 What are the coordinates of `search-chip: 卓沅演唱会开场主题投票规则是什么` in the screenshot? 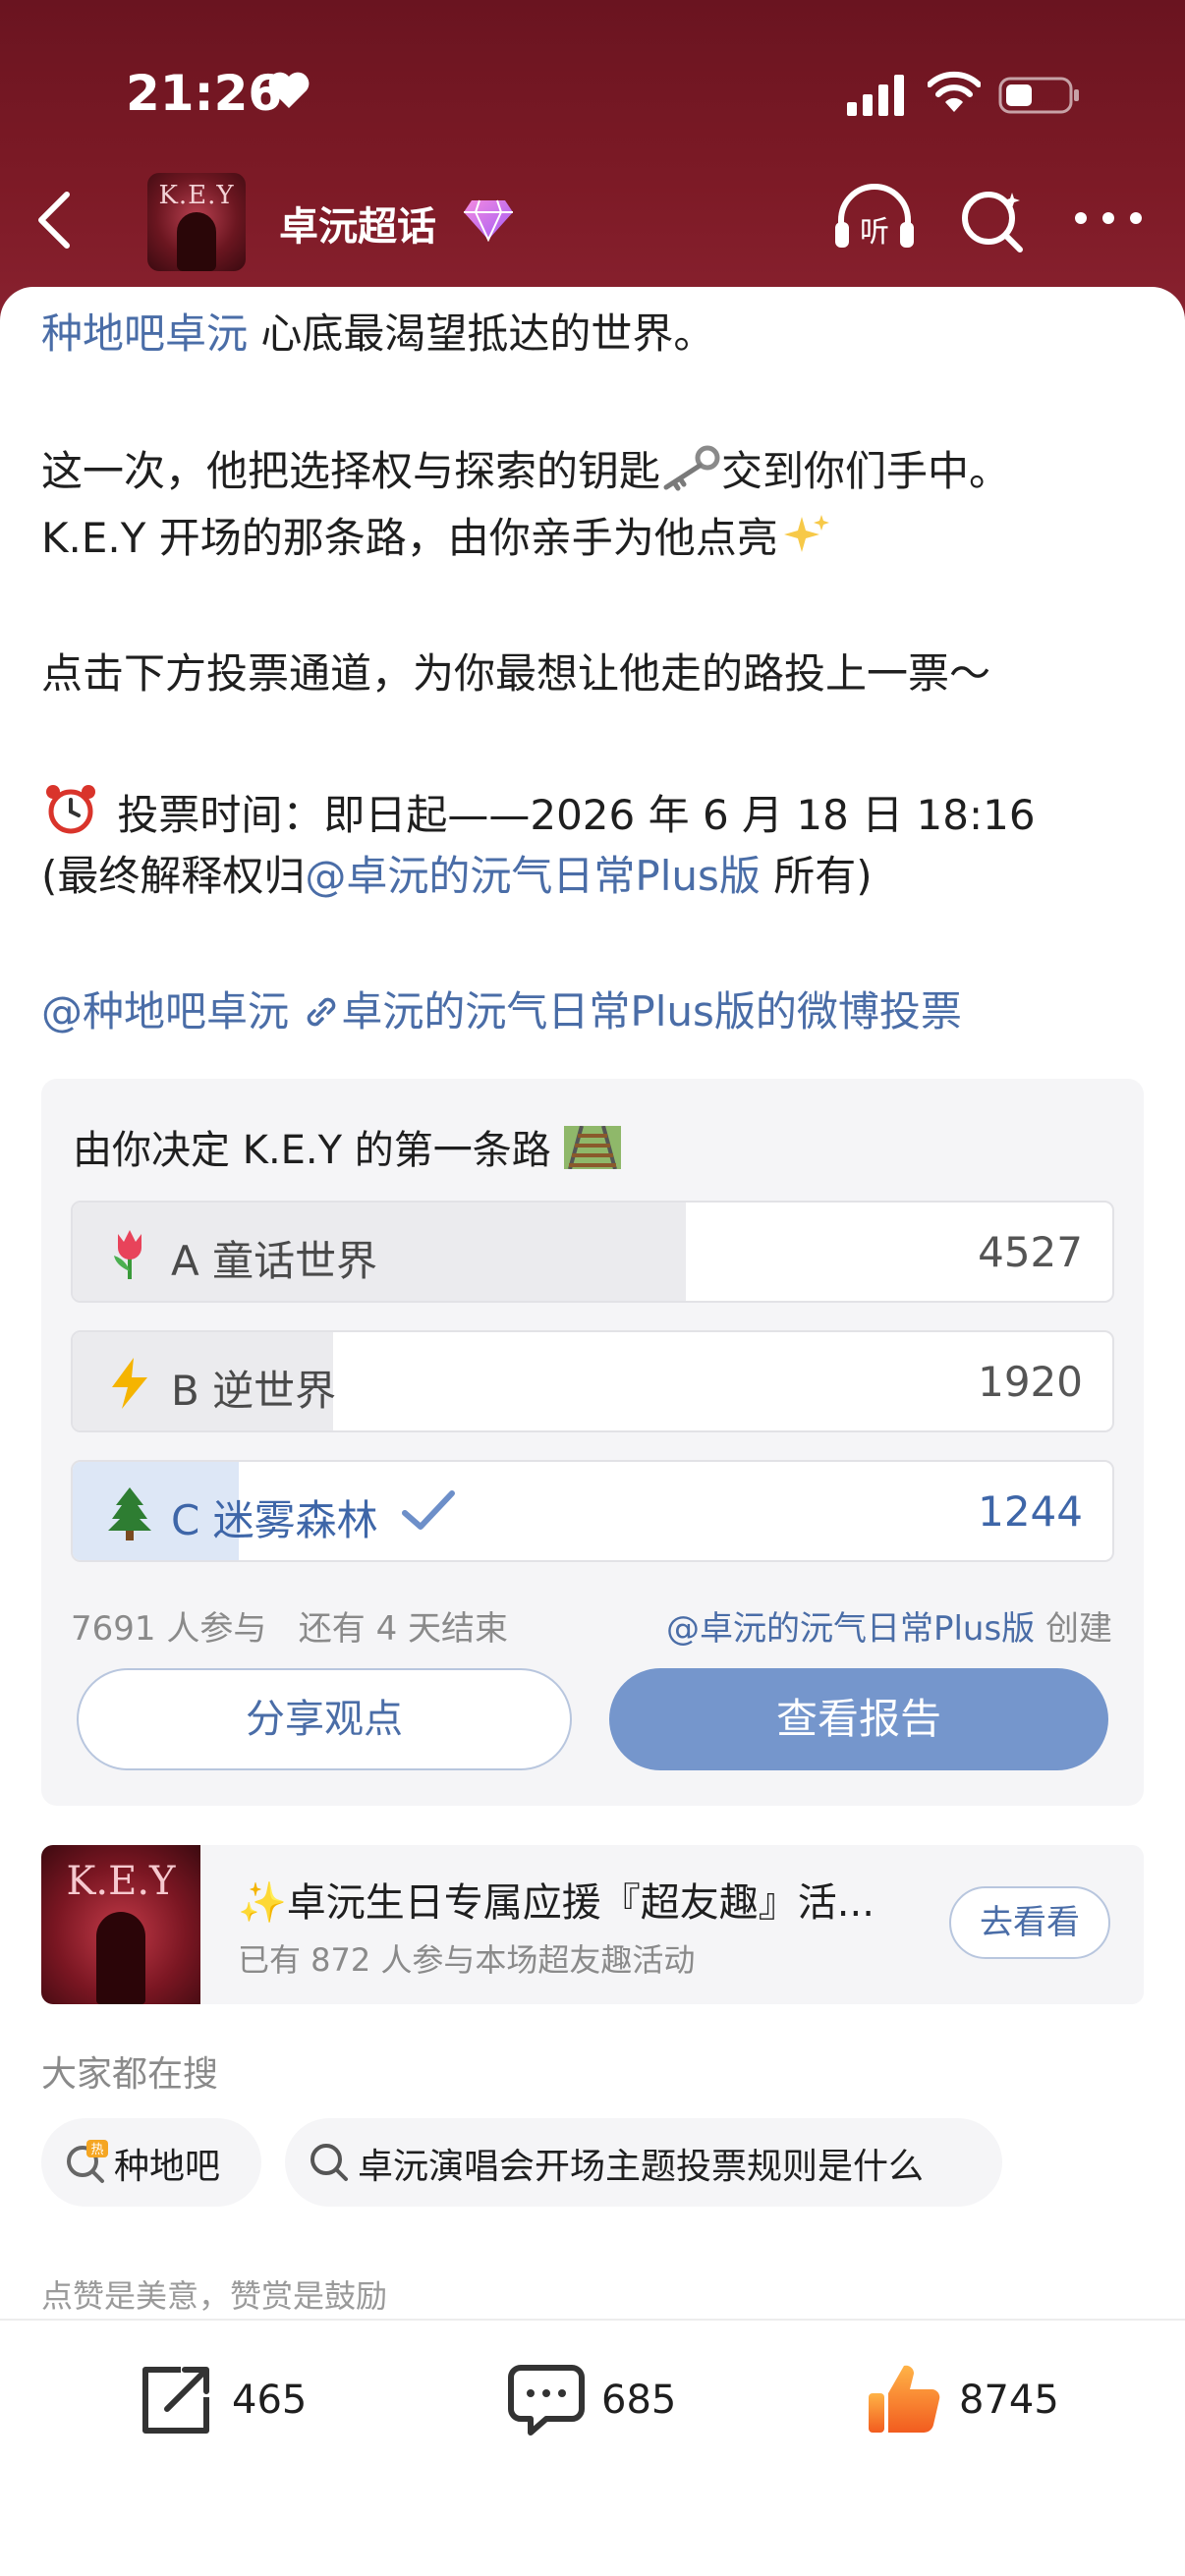 It's located at (643, 2162).